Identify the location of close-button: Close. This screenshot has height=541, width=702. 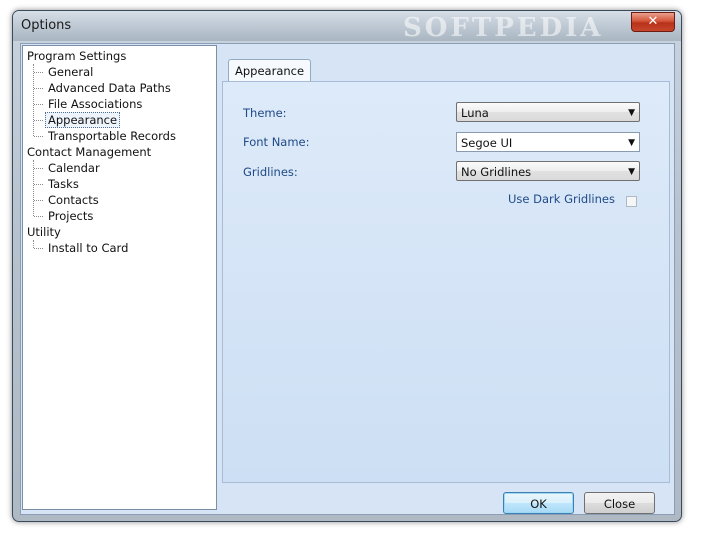
(619, 503).